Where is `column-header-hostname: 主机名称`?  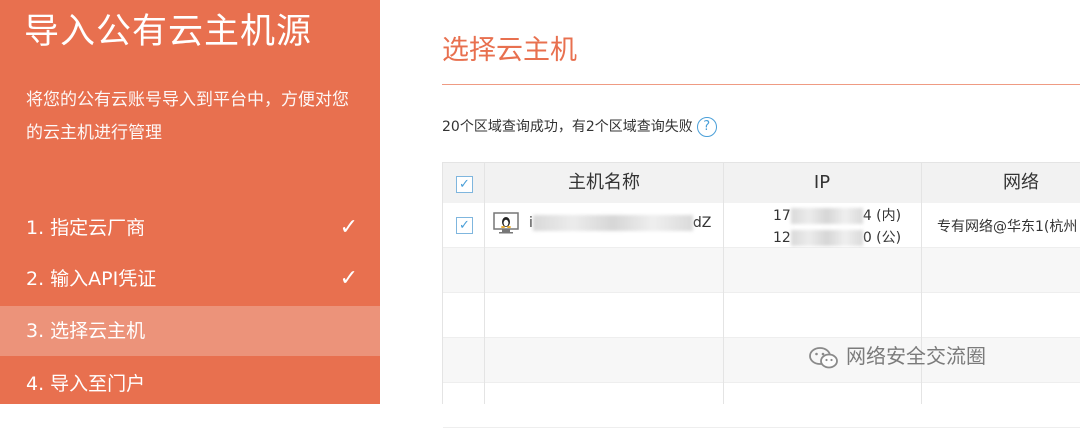
column-header-hostname: 主机名称 is located at coordinates (604, 182).